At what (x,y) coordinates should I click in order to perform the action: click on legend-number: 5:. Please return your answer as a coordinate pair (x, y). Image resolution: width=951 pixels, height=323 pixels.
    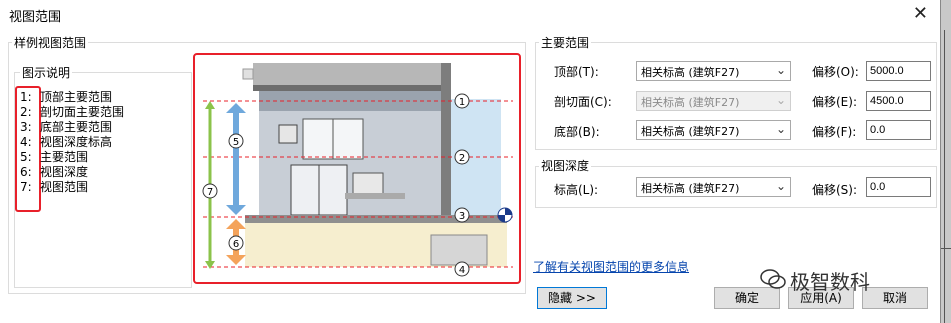
    Looking at the image, I should click on (26, 157).